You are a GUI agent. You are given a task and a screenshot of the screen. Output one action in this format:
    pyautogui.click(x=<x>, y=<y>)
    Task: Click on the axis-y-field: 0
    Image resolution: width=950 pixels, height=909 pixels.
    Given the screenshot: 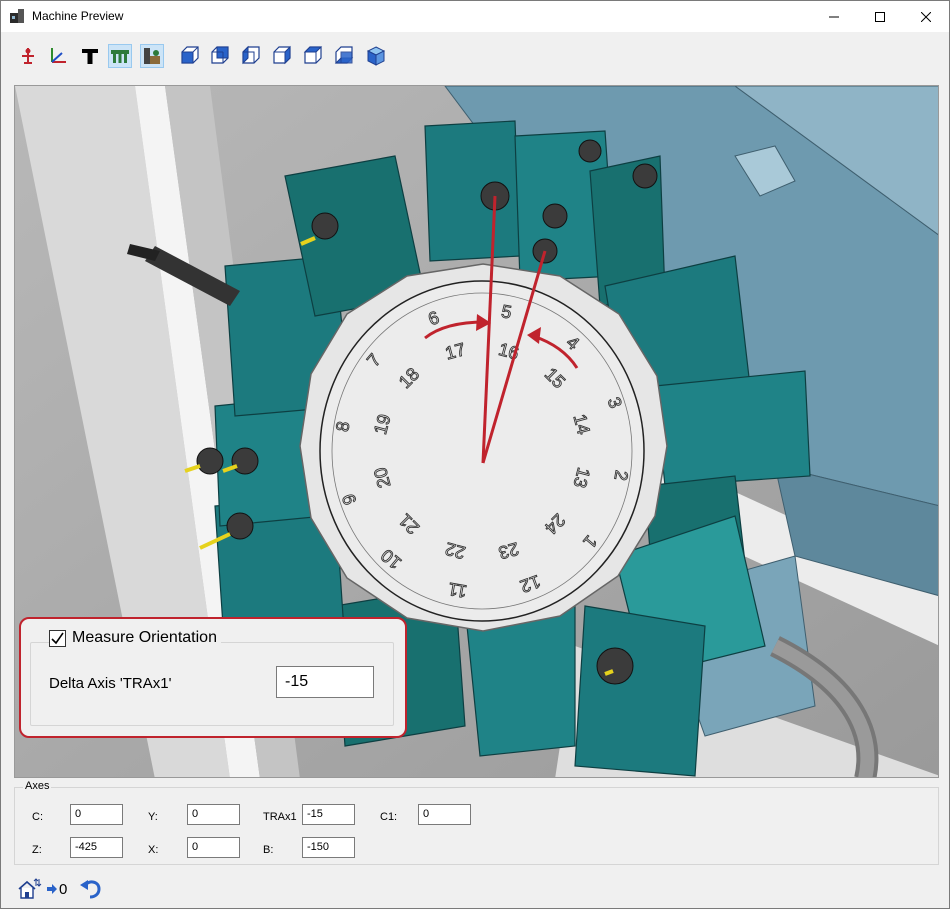 What is the action you would take?
    pyautogui.click(x=213, y=814)
    